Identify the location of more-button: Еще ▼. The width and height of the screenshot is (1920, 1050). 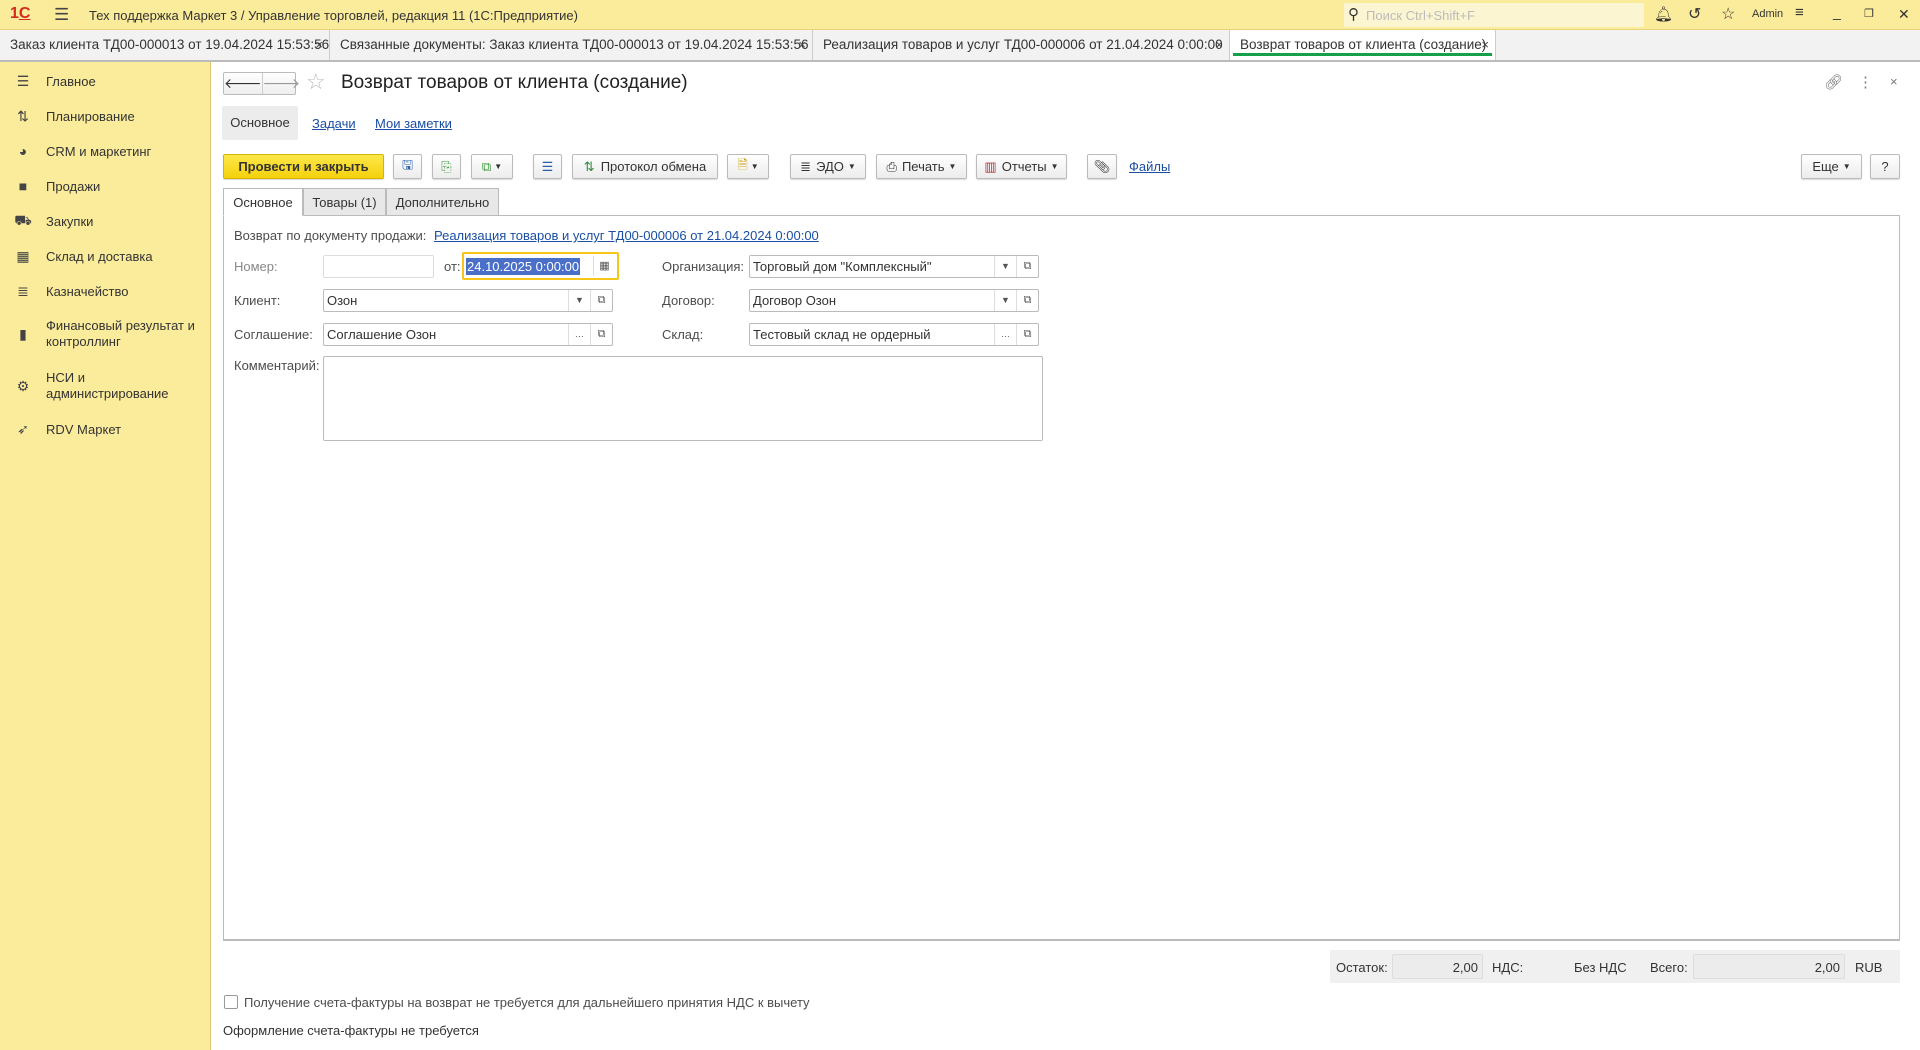
(1831, 166).